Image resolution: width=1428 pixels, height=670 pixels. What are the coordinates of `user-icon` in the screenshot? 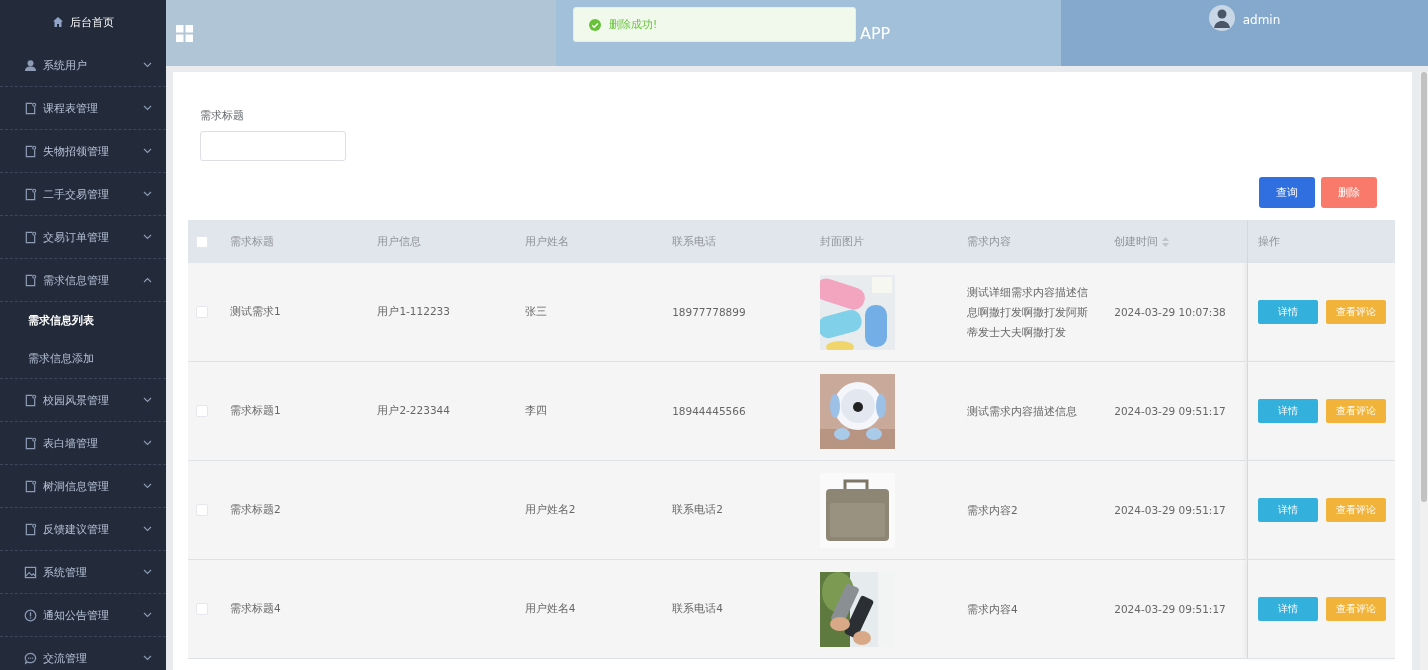 It's located at (30, 65).